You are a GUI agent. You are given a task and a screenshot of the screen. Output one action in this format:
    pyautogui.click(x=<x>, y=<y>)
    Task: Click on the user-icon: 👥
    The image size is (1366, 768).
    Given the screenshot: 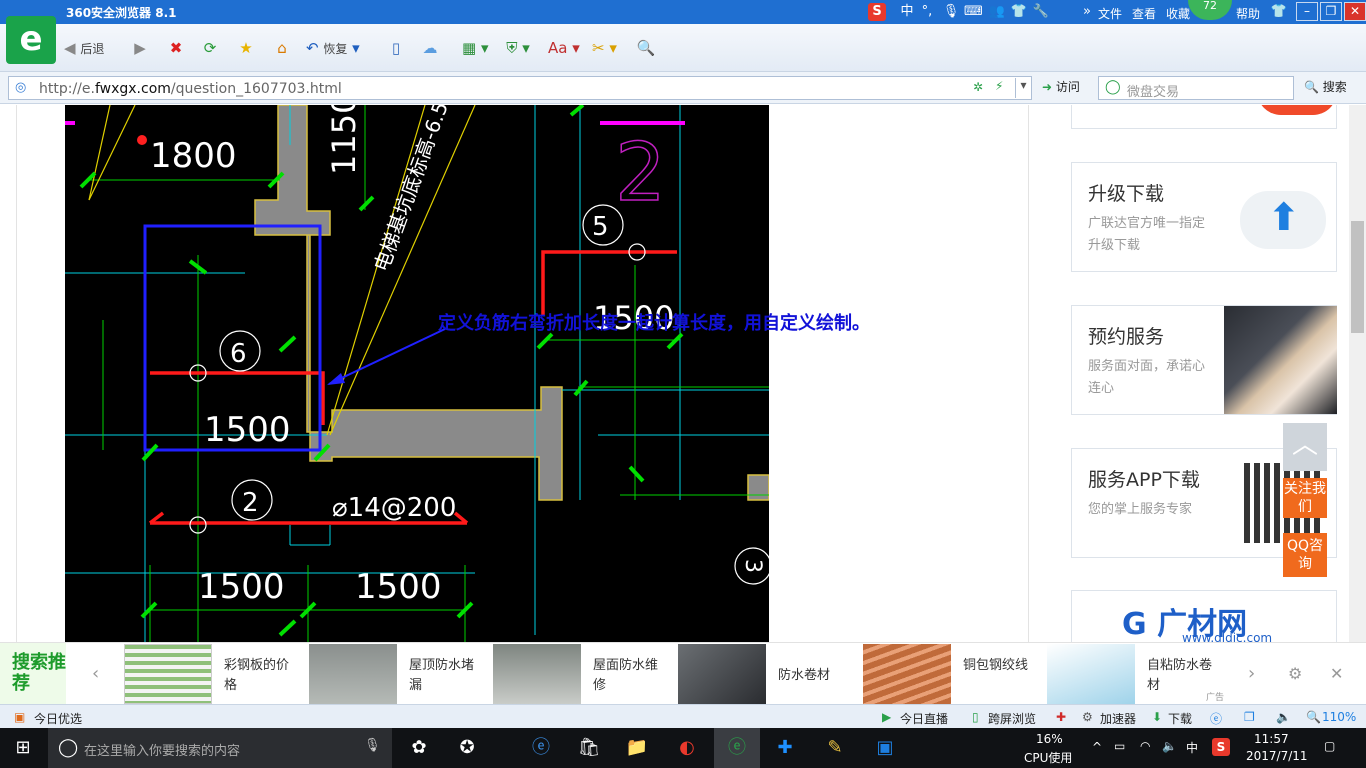 What is the action you would take?
    pyautogui.click(x=997, y=12)
    